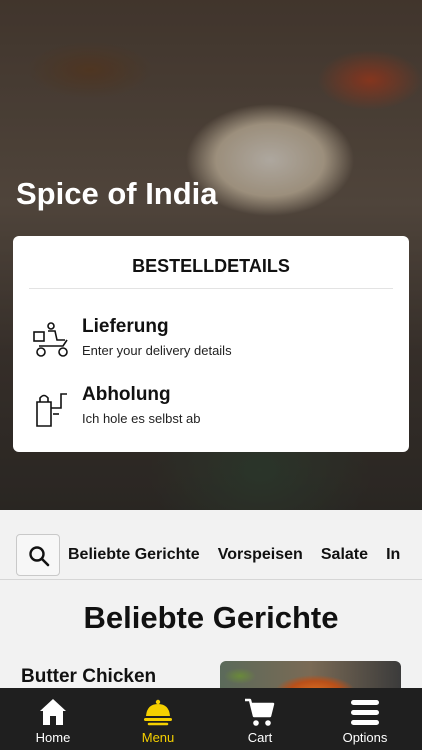  I want to click on bottom-nav: Home Menu Cart Options, so click(211, 719).